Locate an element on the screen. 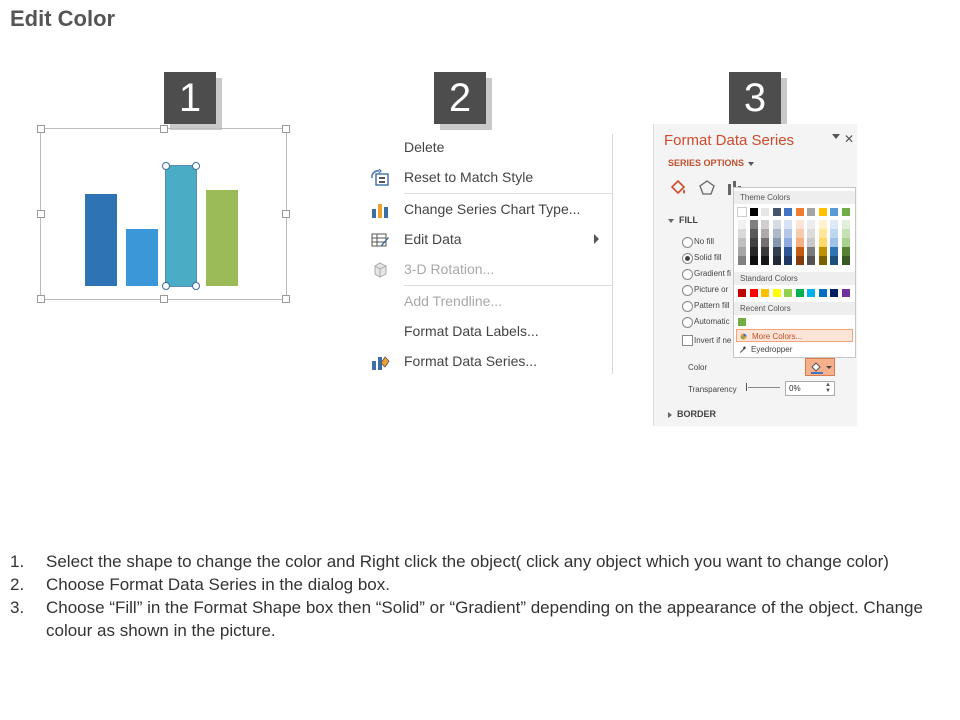 The image size is (960, 720). series-options-dropdown: SERIES OPTIONS is located at coordinates (711, 163).